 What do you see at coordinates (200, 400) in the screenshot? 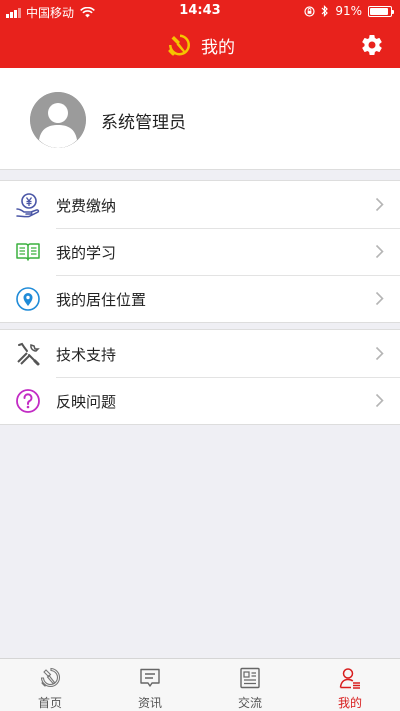
I see `menu-item-feedback: 反映问题` at bounding box center [200, 400].